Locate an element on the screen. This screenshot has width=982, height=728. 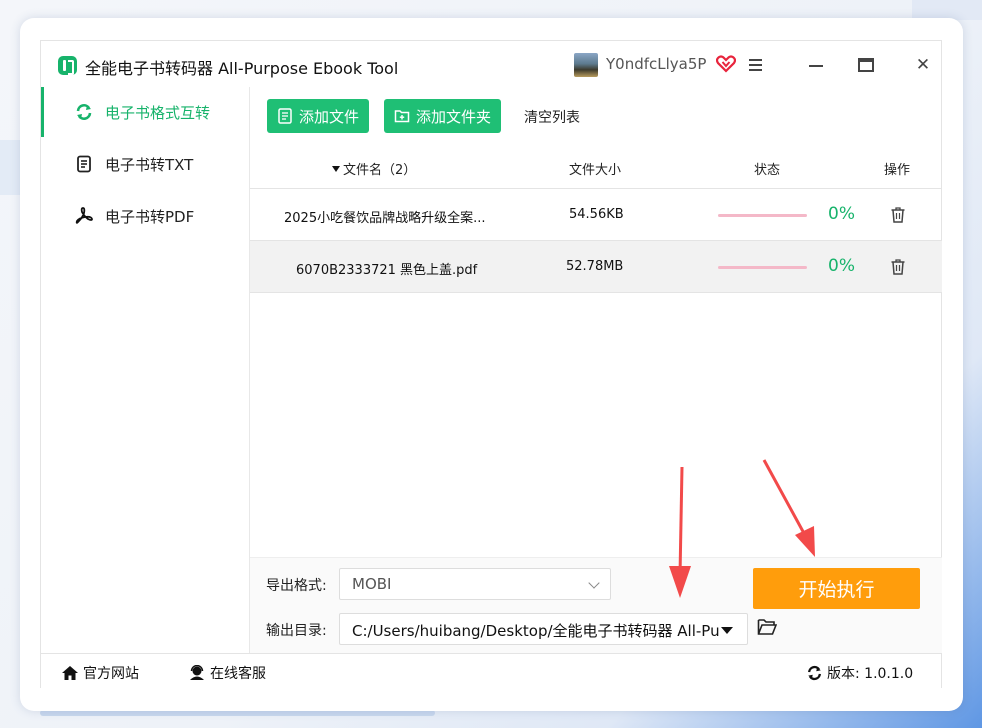
filename-header-label: 文件名（2） is located at coordinates (380, 170).